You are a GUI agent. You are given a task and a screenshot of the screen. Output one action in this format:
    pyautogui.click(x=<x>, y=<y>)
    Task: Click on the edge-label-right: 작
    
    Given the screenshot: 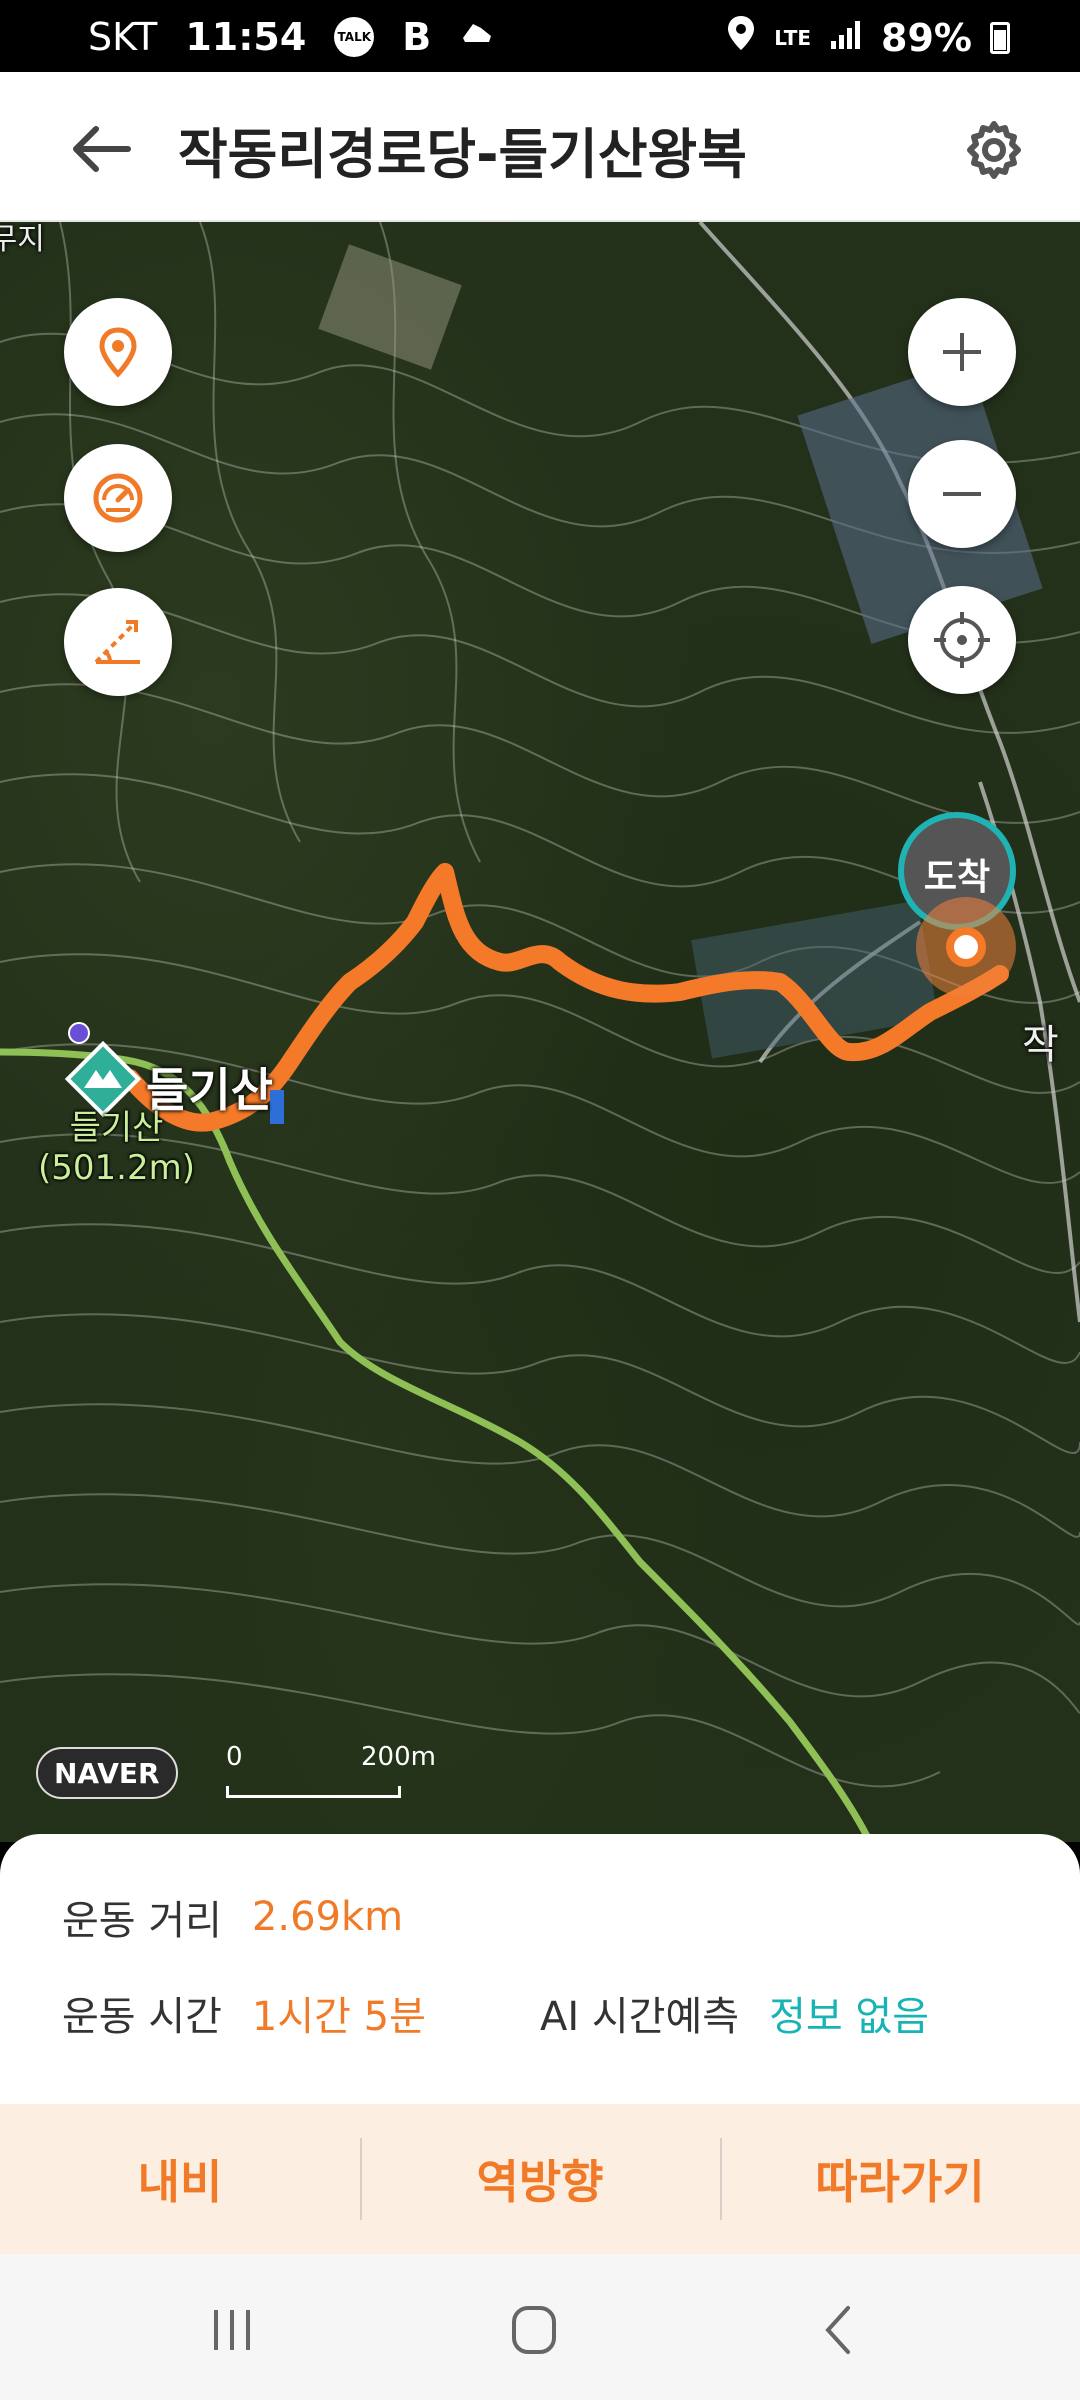 What is the action you would take?
    pyautogui.click(x=1040, y=1045)
    